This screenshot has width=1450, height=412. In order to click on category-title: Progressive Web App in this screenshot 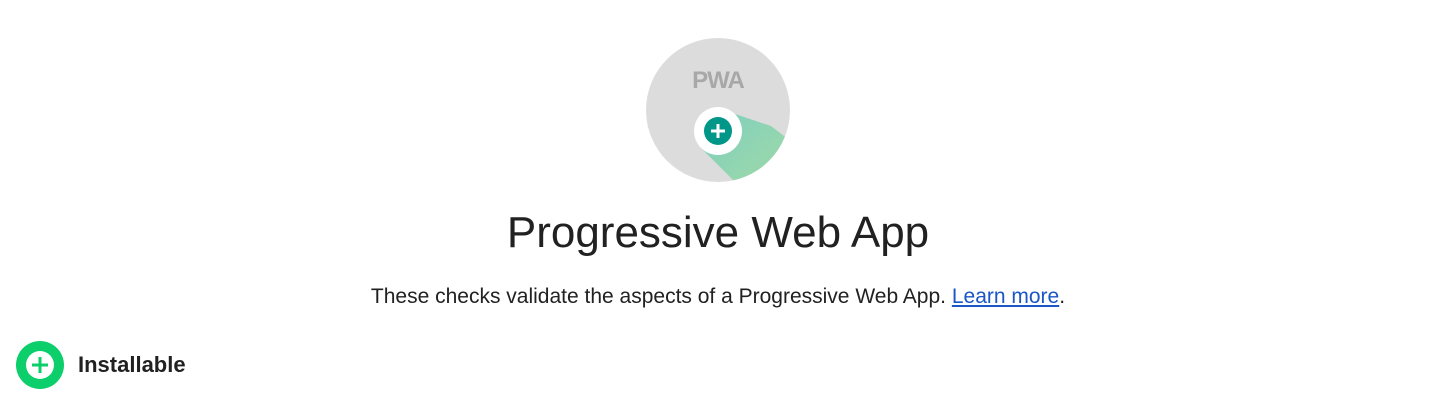, I will do `click(718, 232)`.